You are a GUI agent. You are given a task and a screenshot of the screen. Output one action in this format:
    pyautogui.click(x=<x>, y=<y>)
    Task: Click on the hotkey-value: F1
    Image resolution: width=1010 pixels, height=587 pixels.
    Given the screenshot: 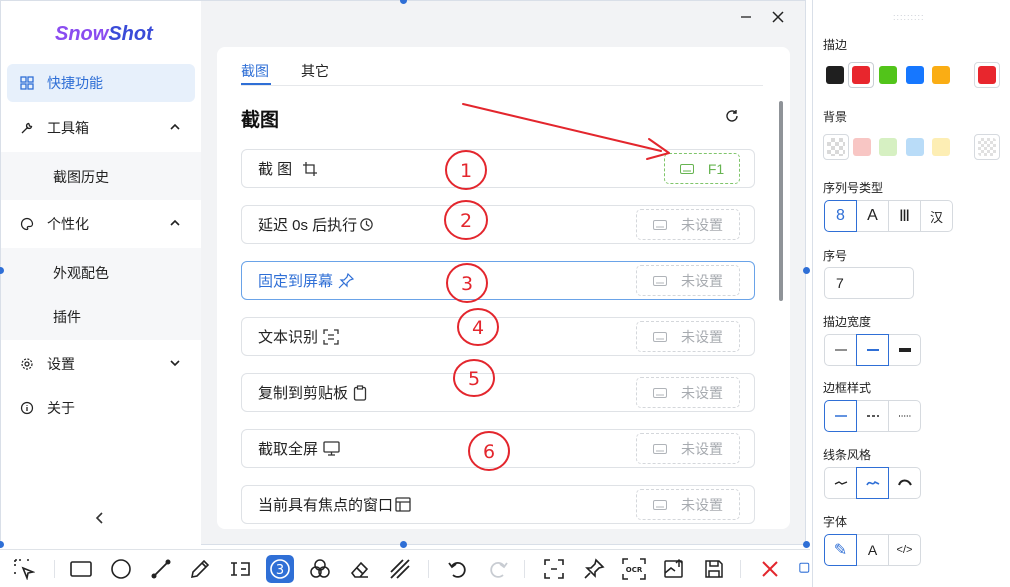 What is the action you would take?
    pyautogui.click(x=716, y=168)
    